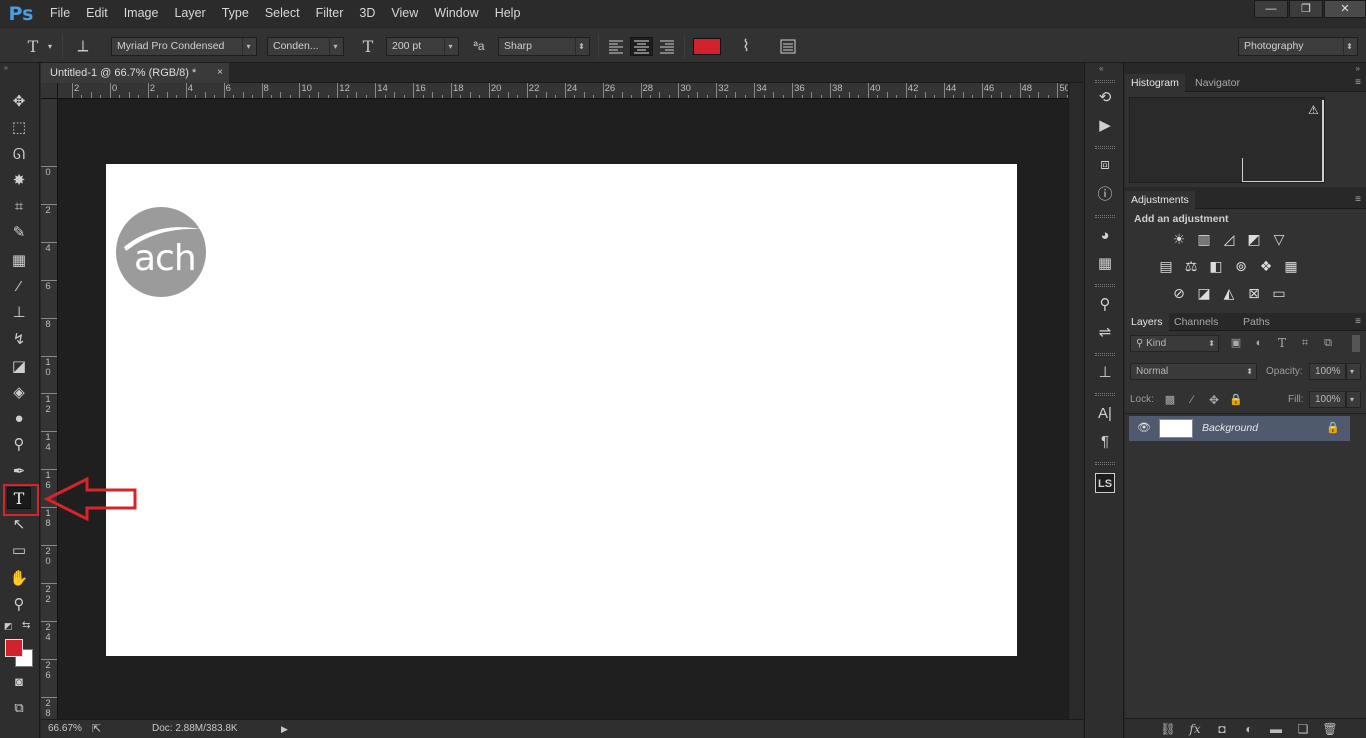  What do you see at coordinates (1282, 343) in the screenshot?
I see `type-filter-icon: T` at bounding box center [1282, 343].